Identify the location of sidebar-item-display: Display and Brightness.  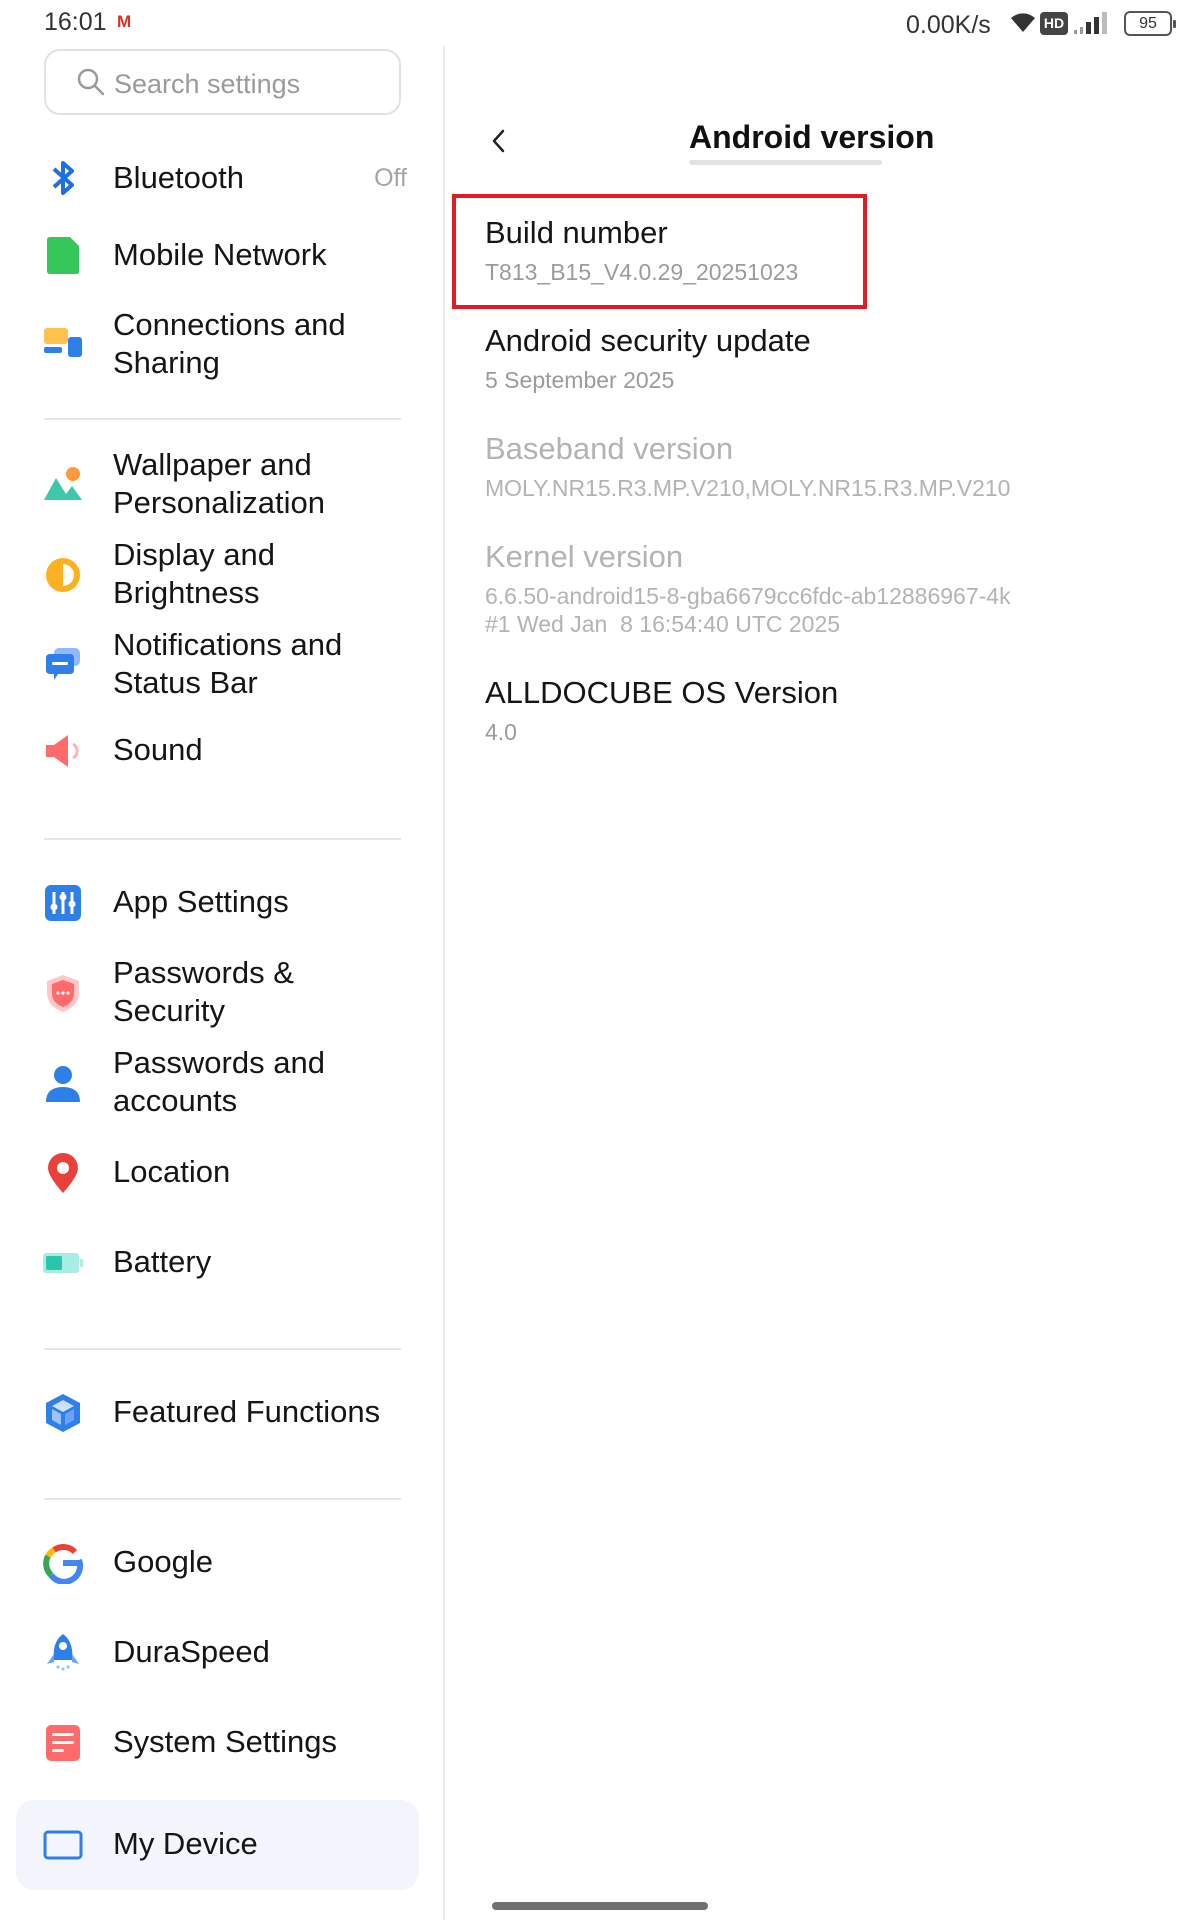
(217, 575).